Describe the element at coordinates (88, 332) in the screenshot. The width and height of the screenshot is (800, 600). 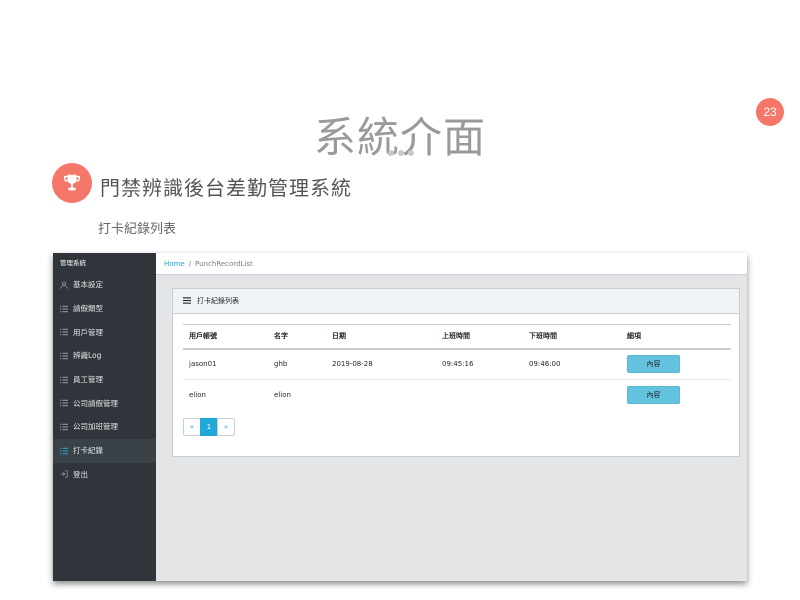
I see `sidebar-item-label: 用戶管理` at that location.